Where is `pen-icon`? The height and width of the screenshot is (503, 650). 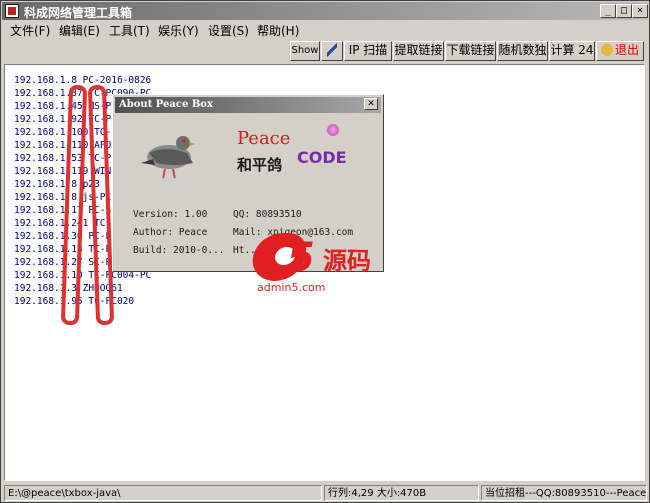
pen-icon is located at coordinates (332, 50).